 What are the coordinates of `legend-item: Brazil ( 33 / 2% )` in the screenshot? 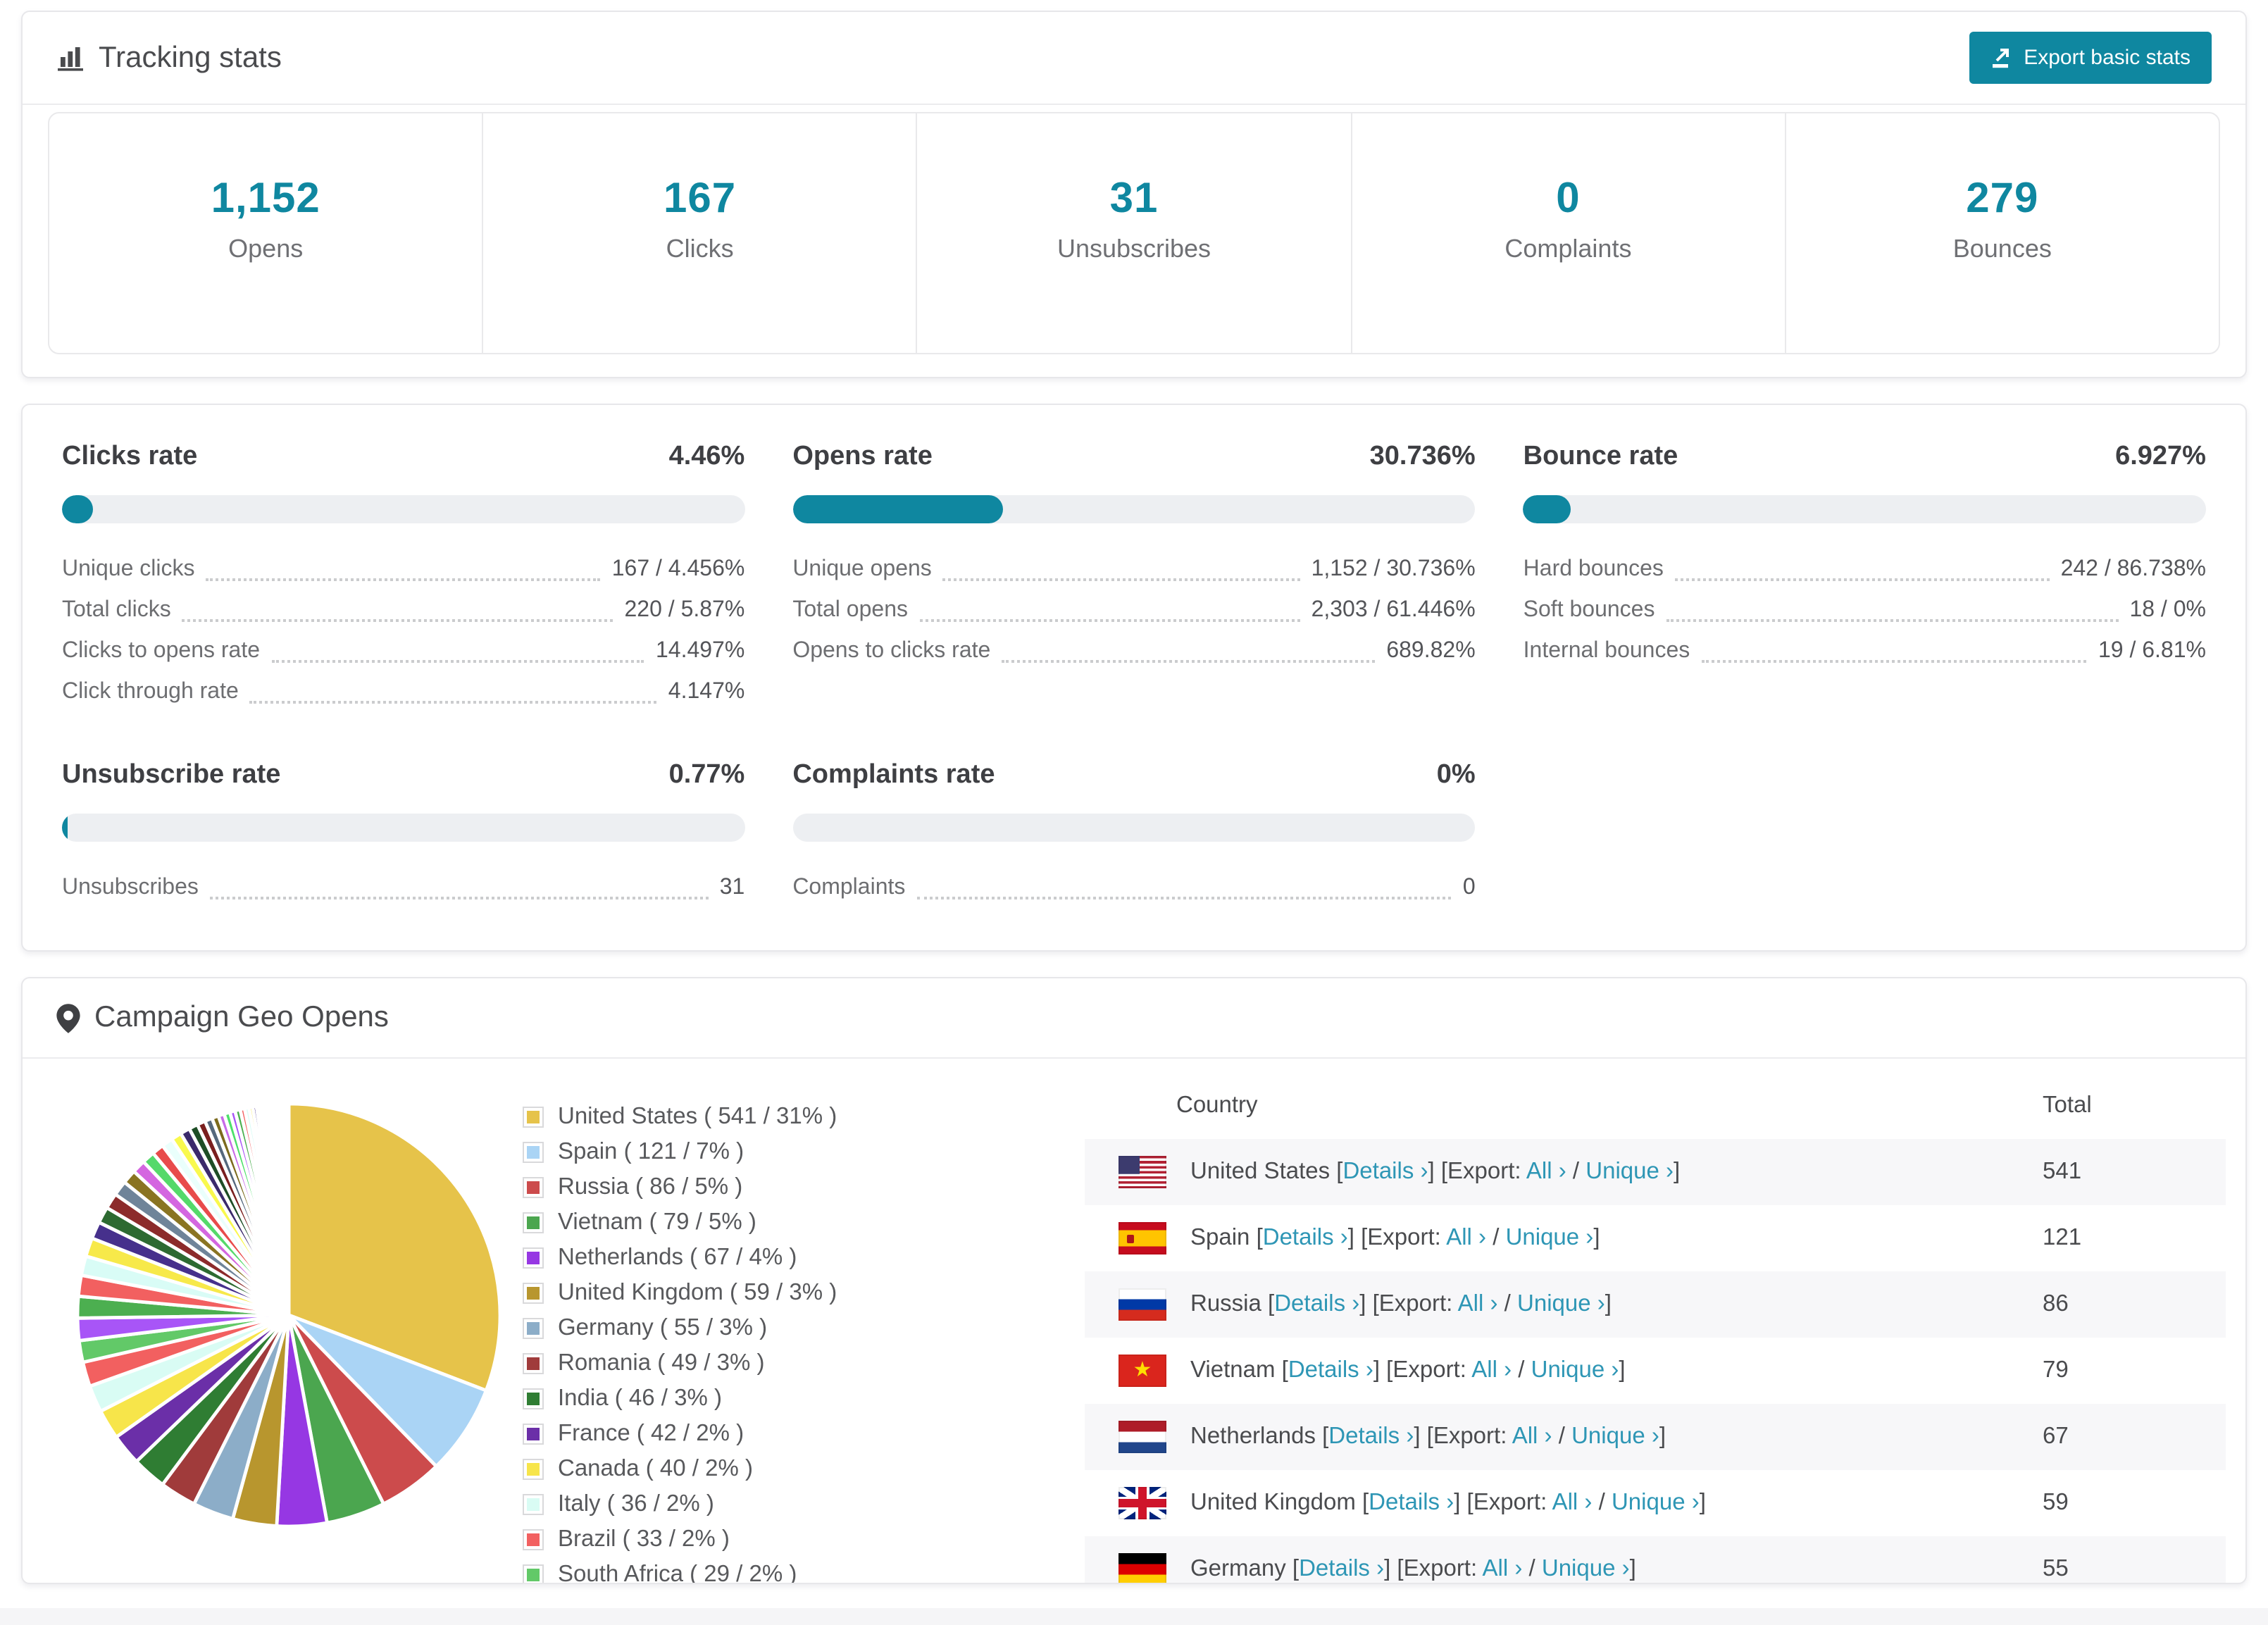 It's located at (773, 1539).